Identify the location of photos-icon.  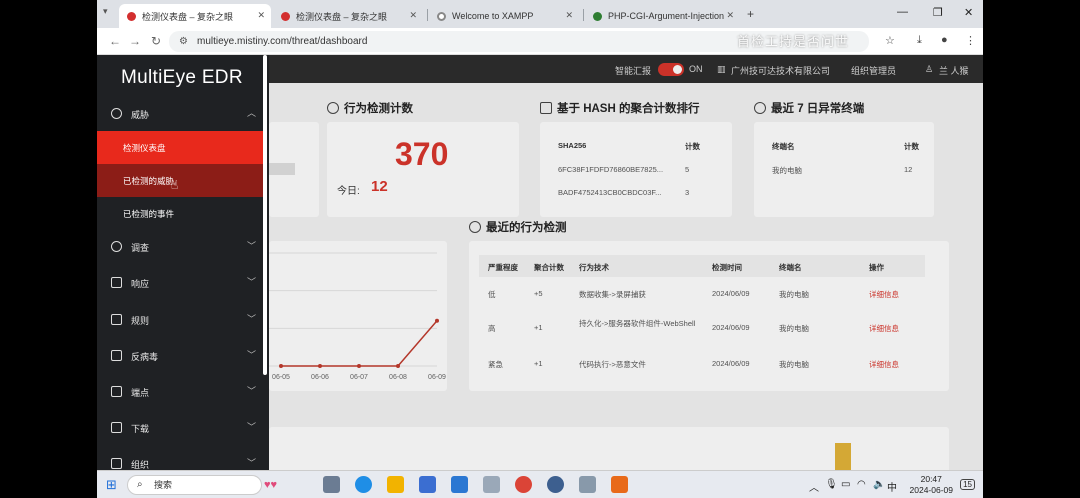
(491, 484).